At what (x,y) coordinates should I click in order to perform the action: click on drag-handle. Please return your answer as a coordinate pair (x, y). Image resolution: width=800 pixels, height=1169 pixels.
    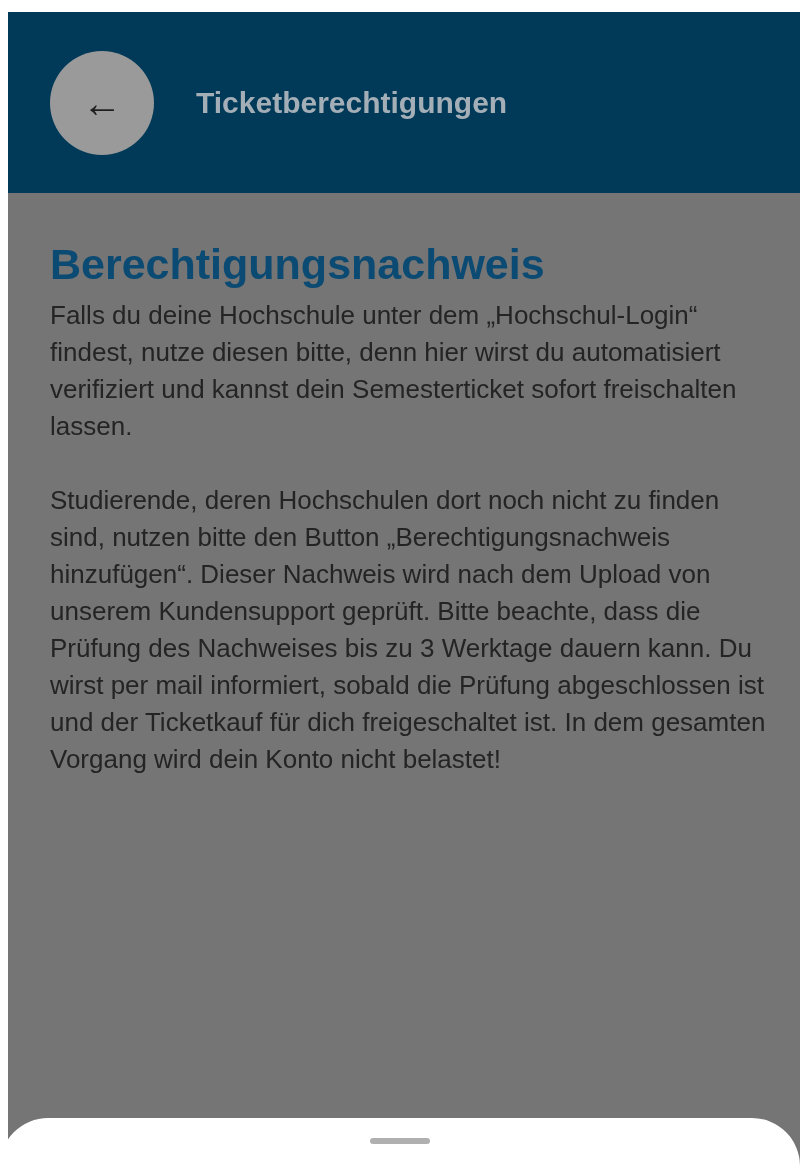
    Looking at the image, I should click on (400, 1141).